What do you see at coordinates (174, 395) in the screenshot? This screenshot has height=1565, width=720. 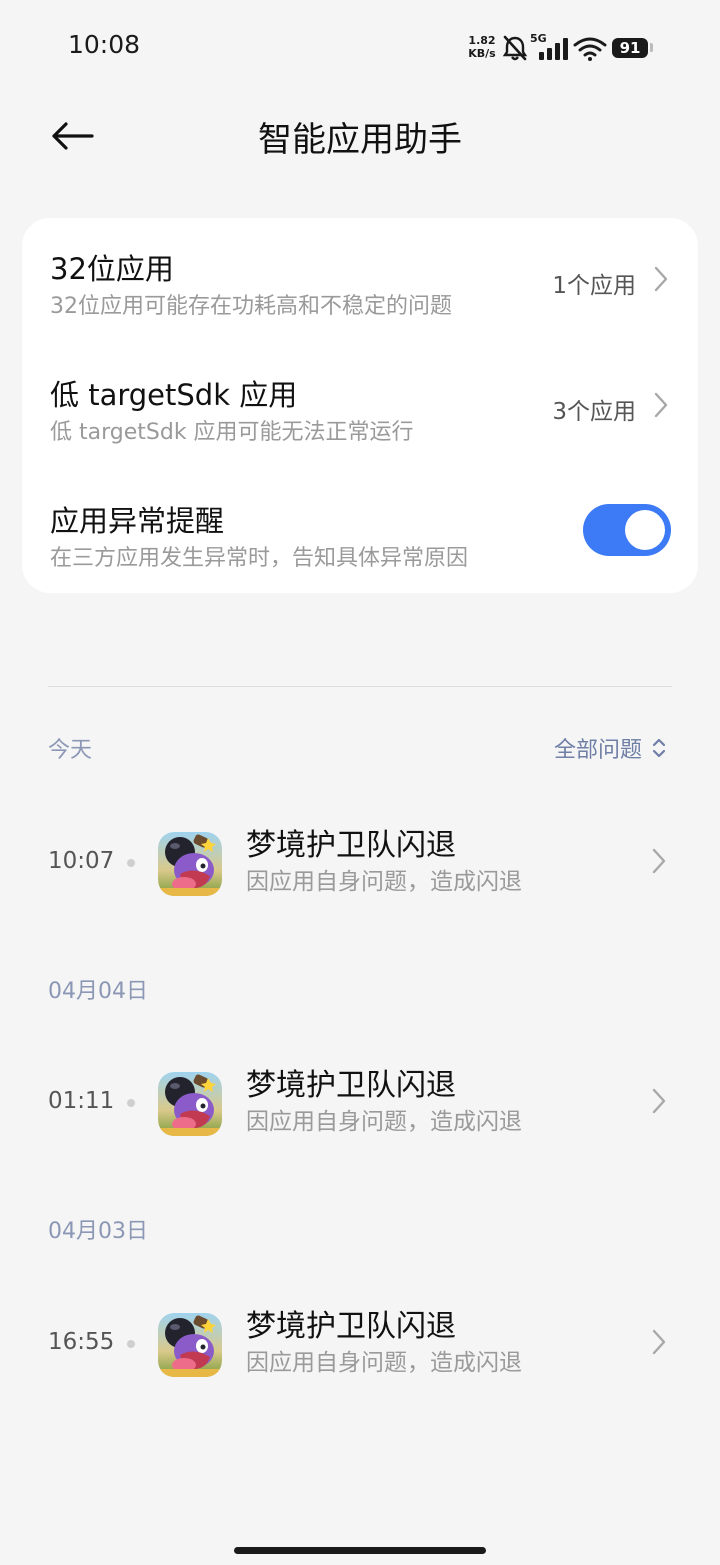 I see `row-title: 低 targetSdk 应用` at bounding box center [174, 395].